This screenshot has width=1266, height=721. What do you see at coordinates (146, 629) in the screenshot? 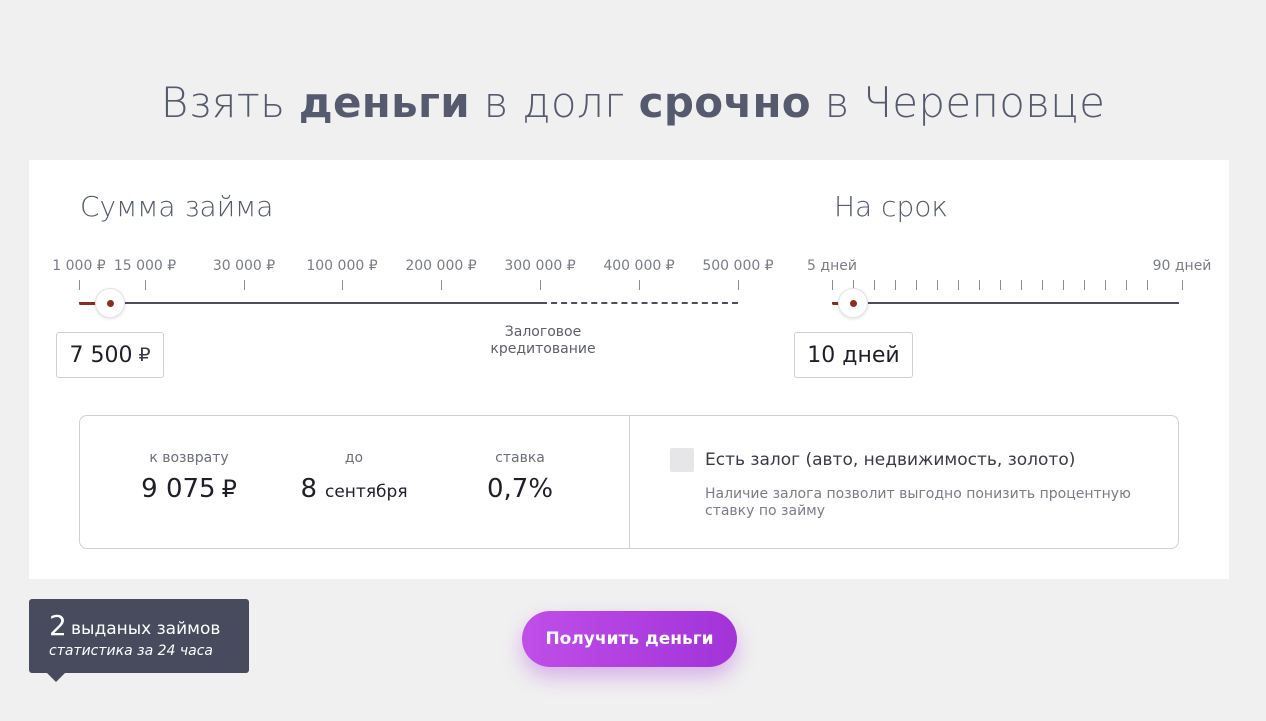
I see `stats-text: выданых займов` at bounding box center [146, 629].